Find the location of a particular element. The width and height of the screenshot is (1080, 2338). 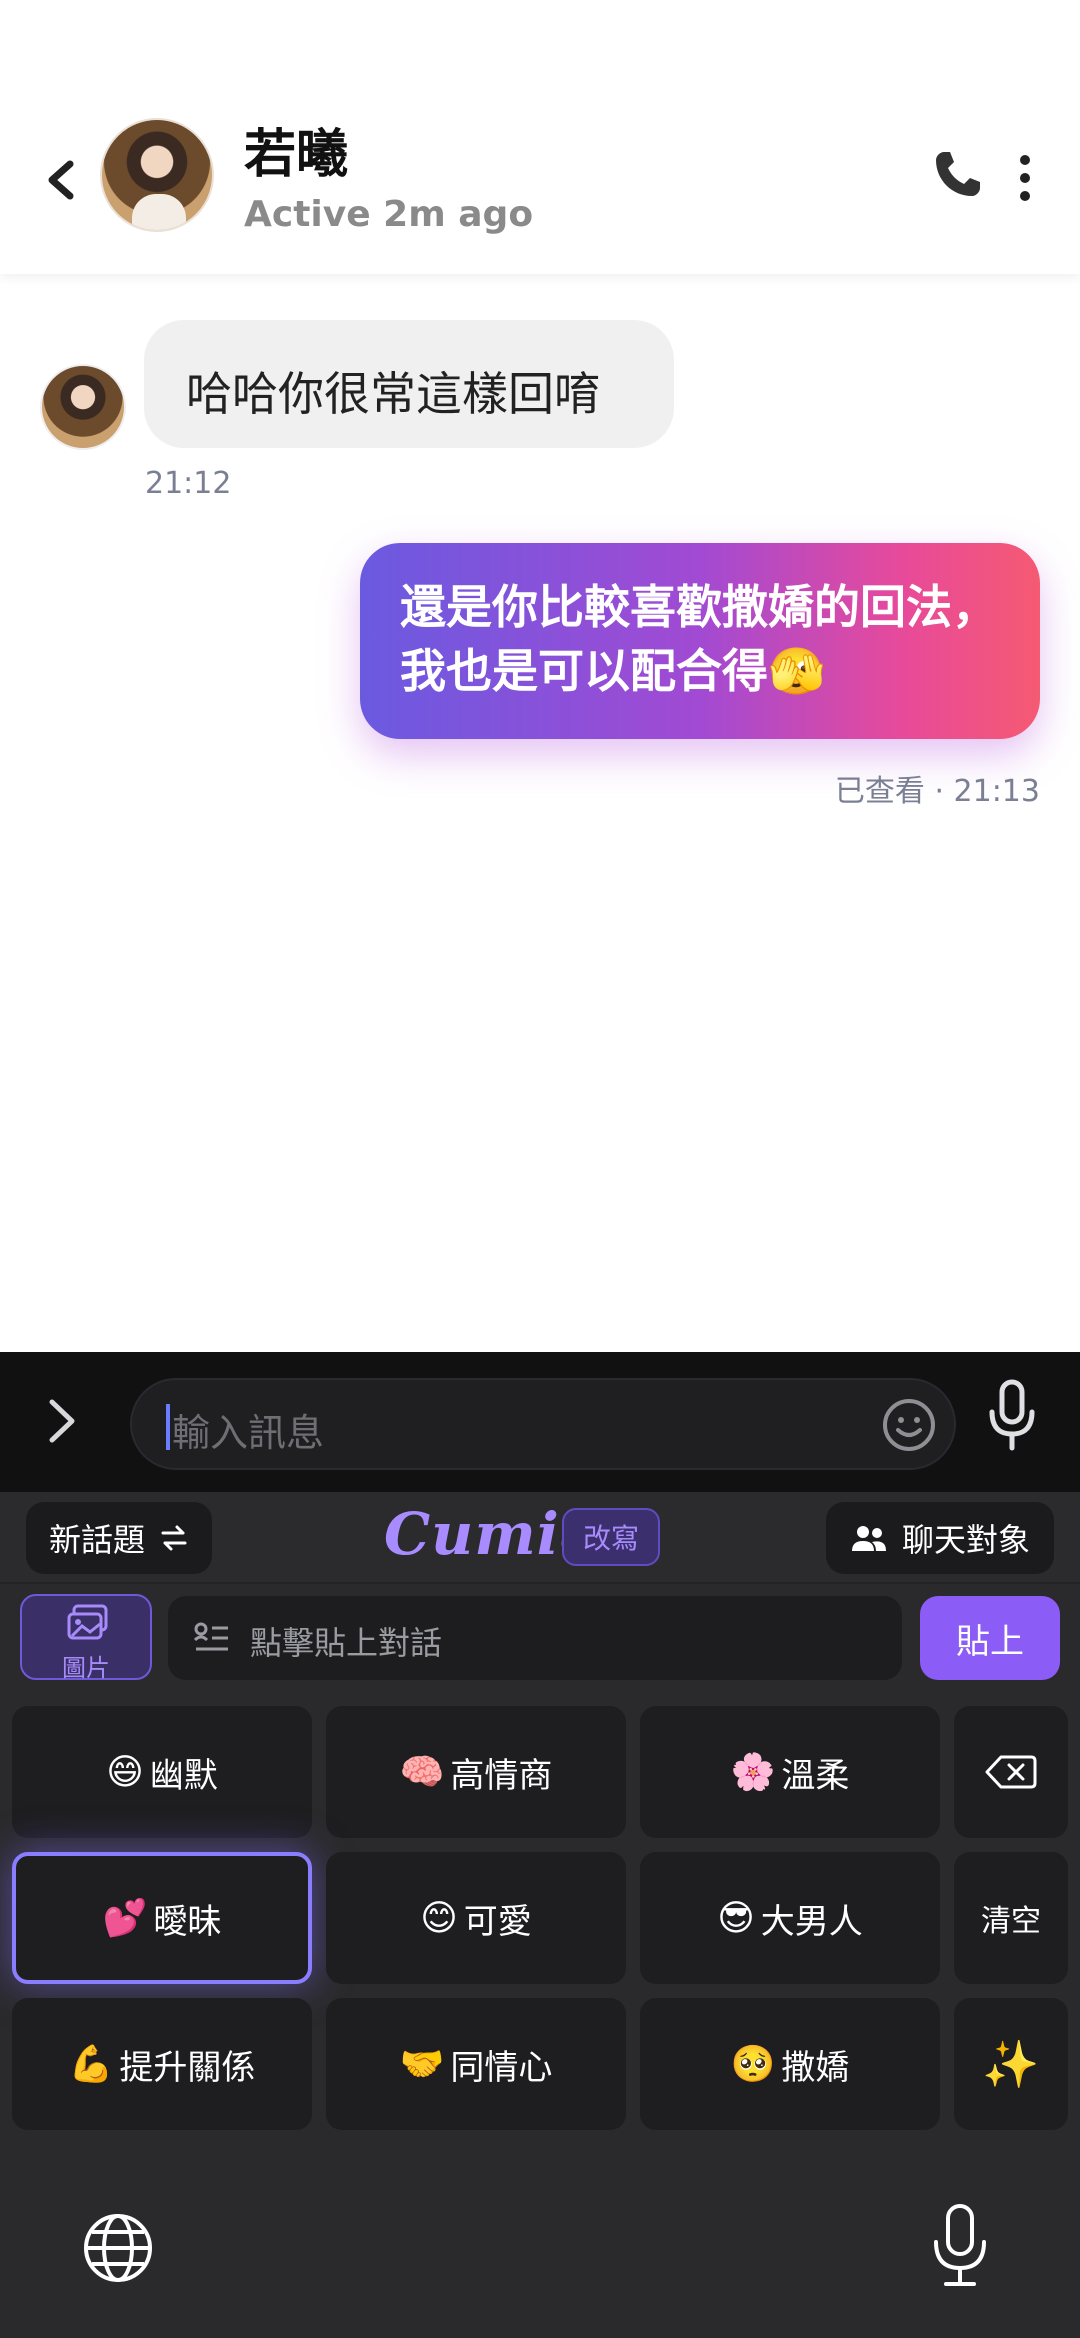

brain-emoji-icon: 🧠 is located at coordinates (422, 1772).